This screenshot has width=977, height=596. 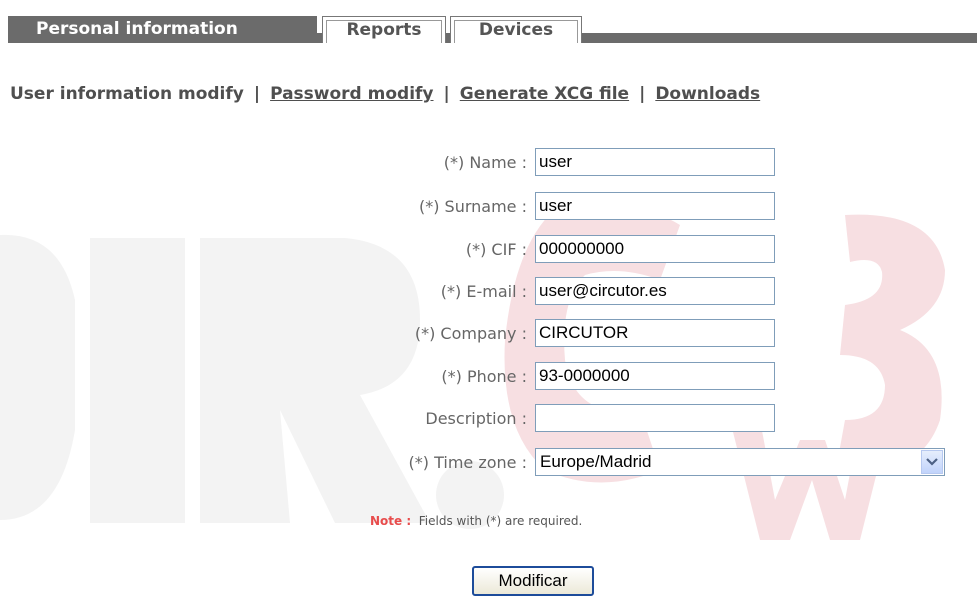 What do you see at coordinates (470, 333) in the screenshot?
I see `company-label: (*) Company :` at bounding box center [470, 333].